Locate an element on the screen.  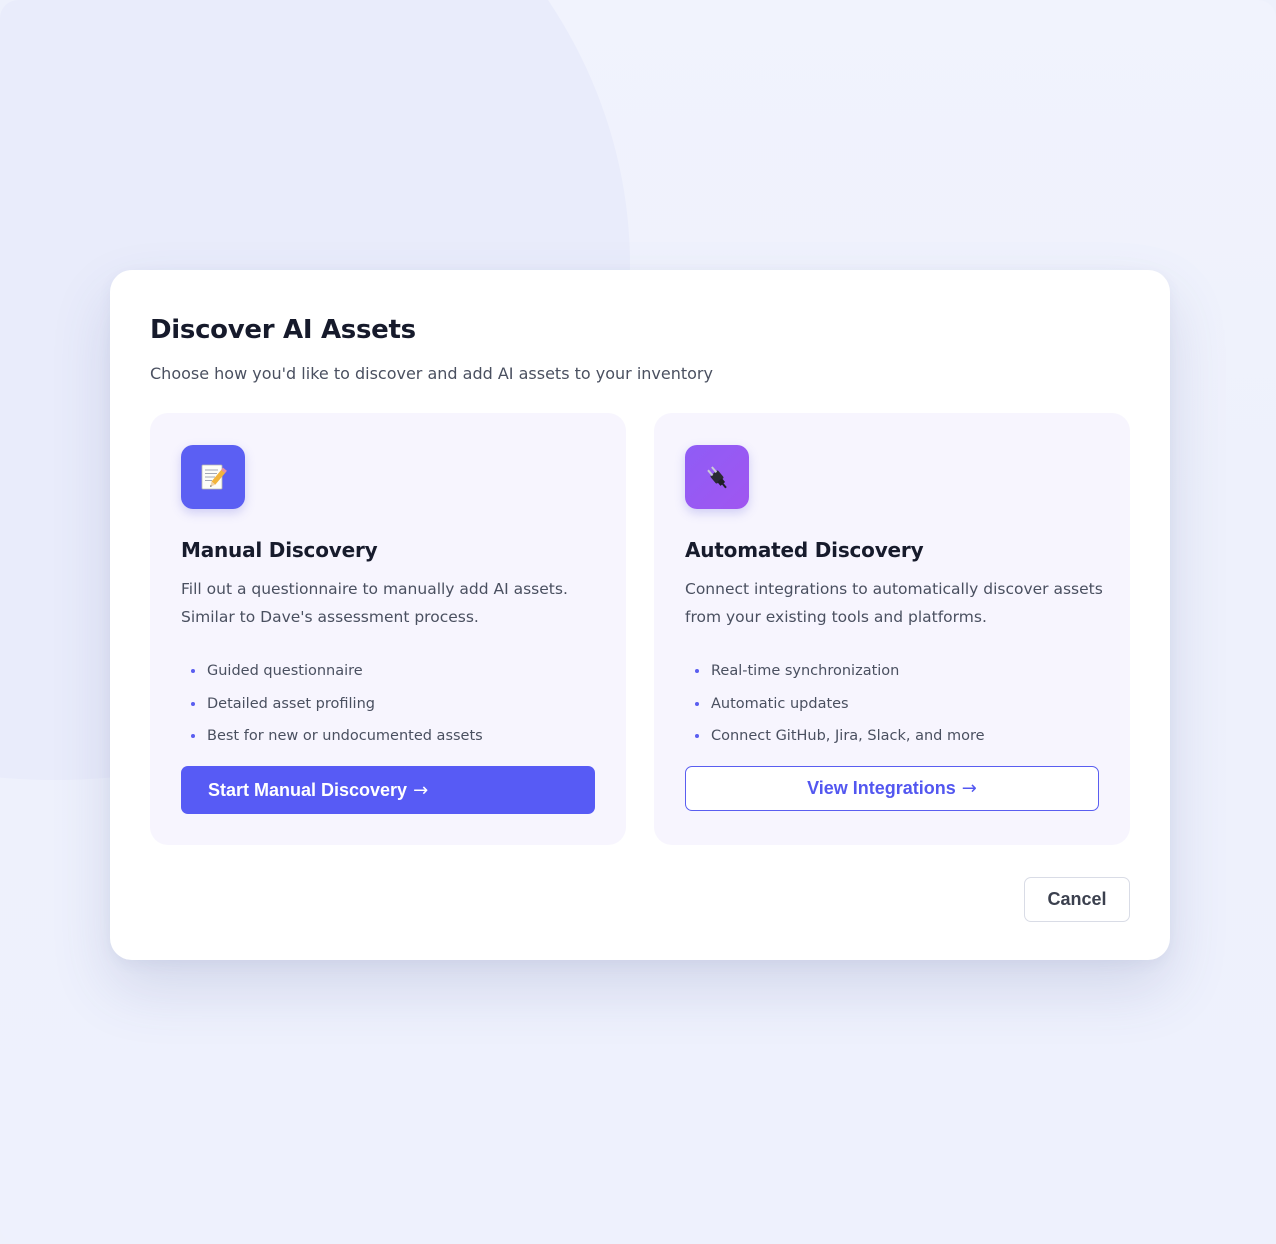
feature-label: Real-time synchronization is located at coordinates (805, 671).